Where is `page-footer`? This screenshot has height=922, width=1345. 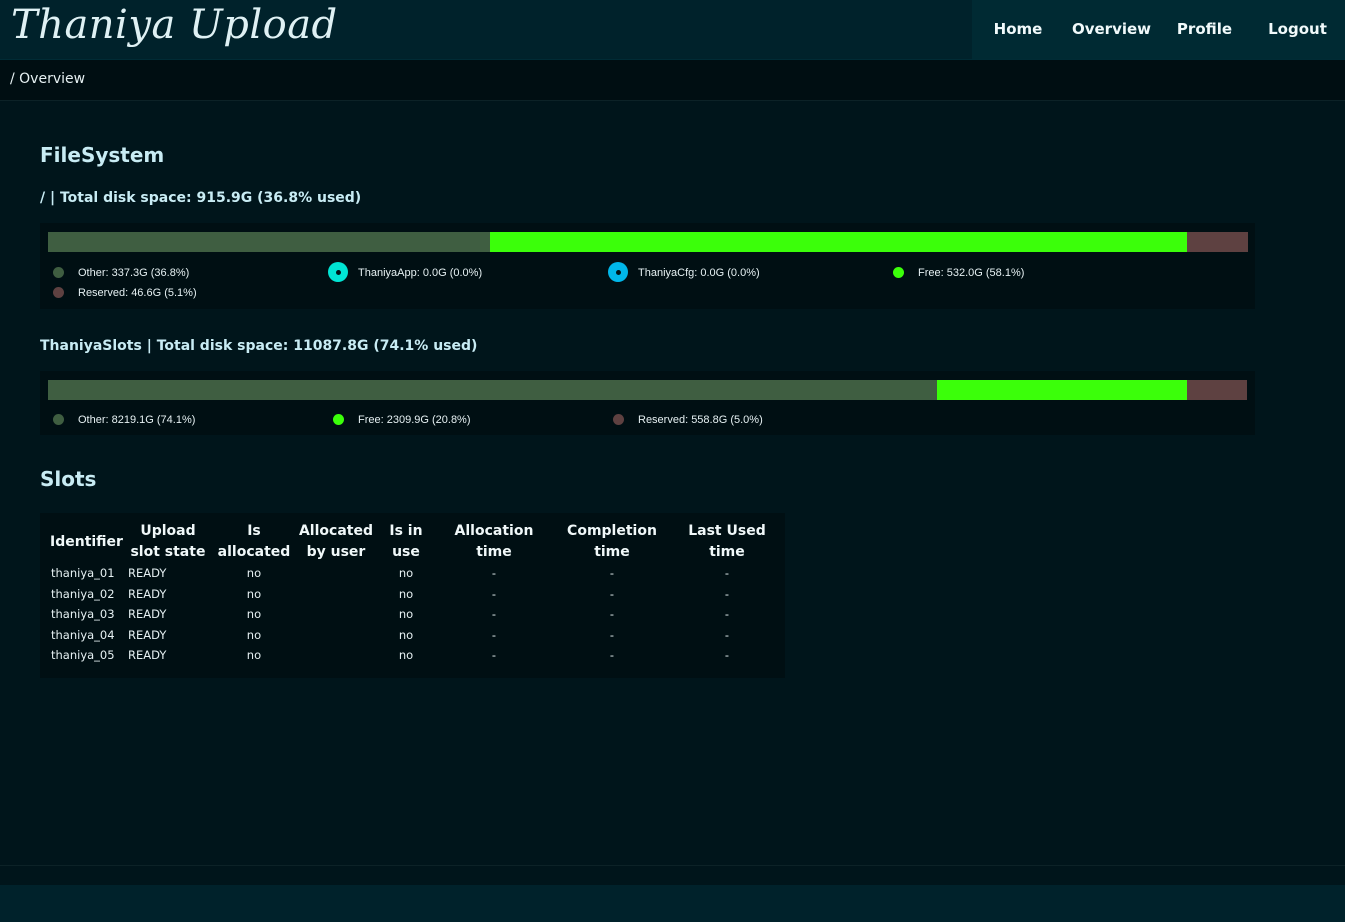
page-footer is located at coordinates (672, 903).